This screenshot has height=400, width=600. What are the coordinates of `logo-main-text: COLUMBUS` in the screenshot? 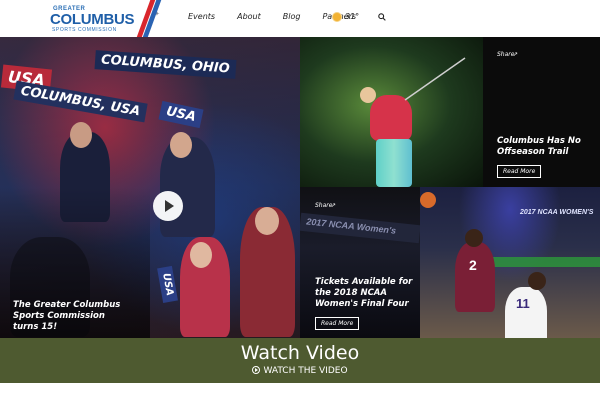 It's located at (92, 19).